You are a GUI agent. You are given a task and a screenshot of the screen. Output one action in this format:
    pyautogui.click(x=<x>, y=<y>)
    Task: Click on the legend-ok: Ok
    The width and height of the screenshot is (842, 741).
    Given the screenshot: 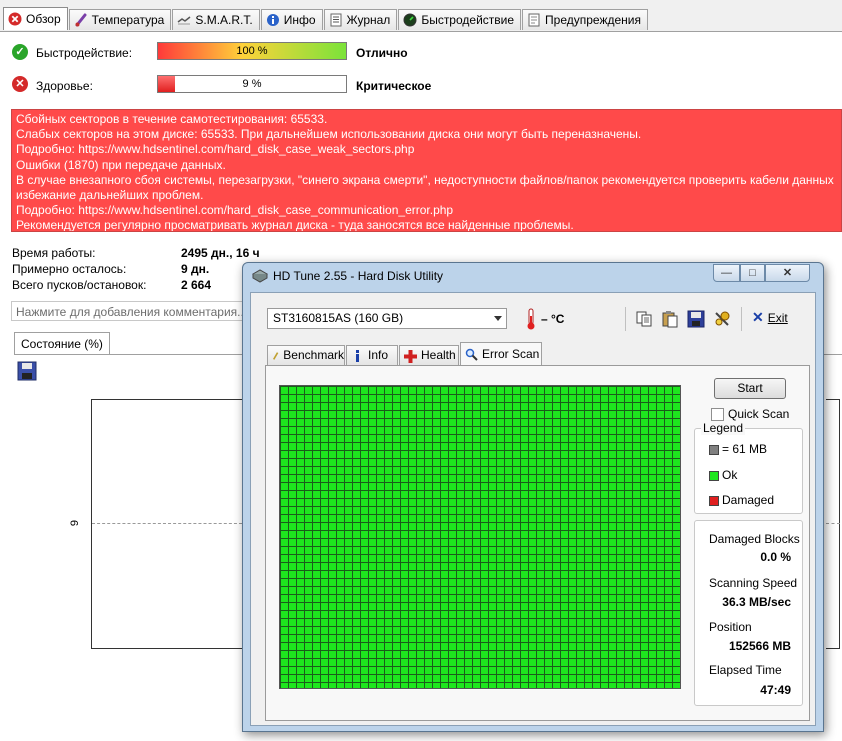 What is the action you would take?
    pyautogui.click(x=723, y=475)
    